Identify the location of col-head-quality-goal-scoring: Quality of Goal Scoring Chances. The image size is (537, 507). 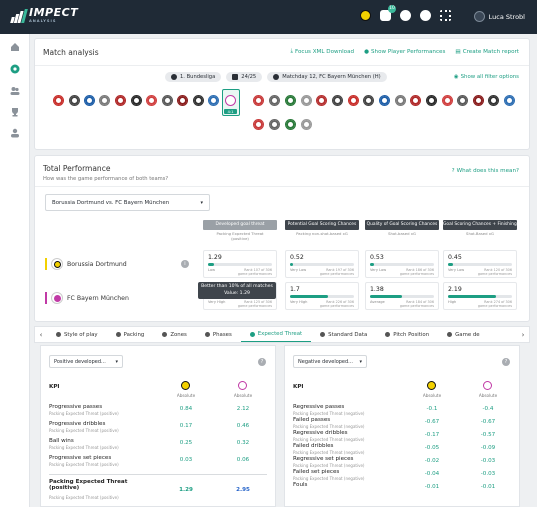
(402, 225).